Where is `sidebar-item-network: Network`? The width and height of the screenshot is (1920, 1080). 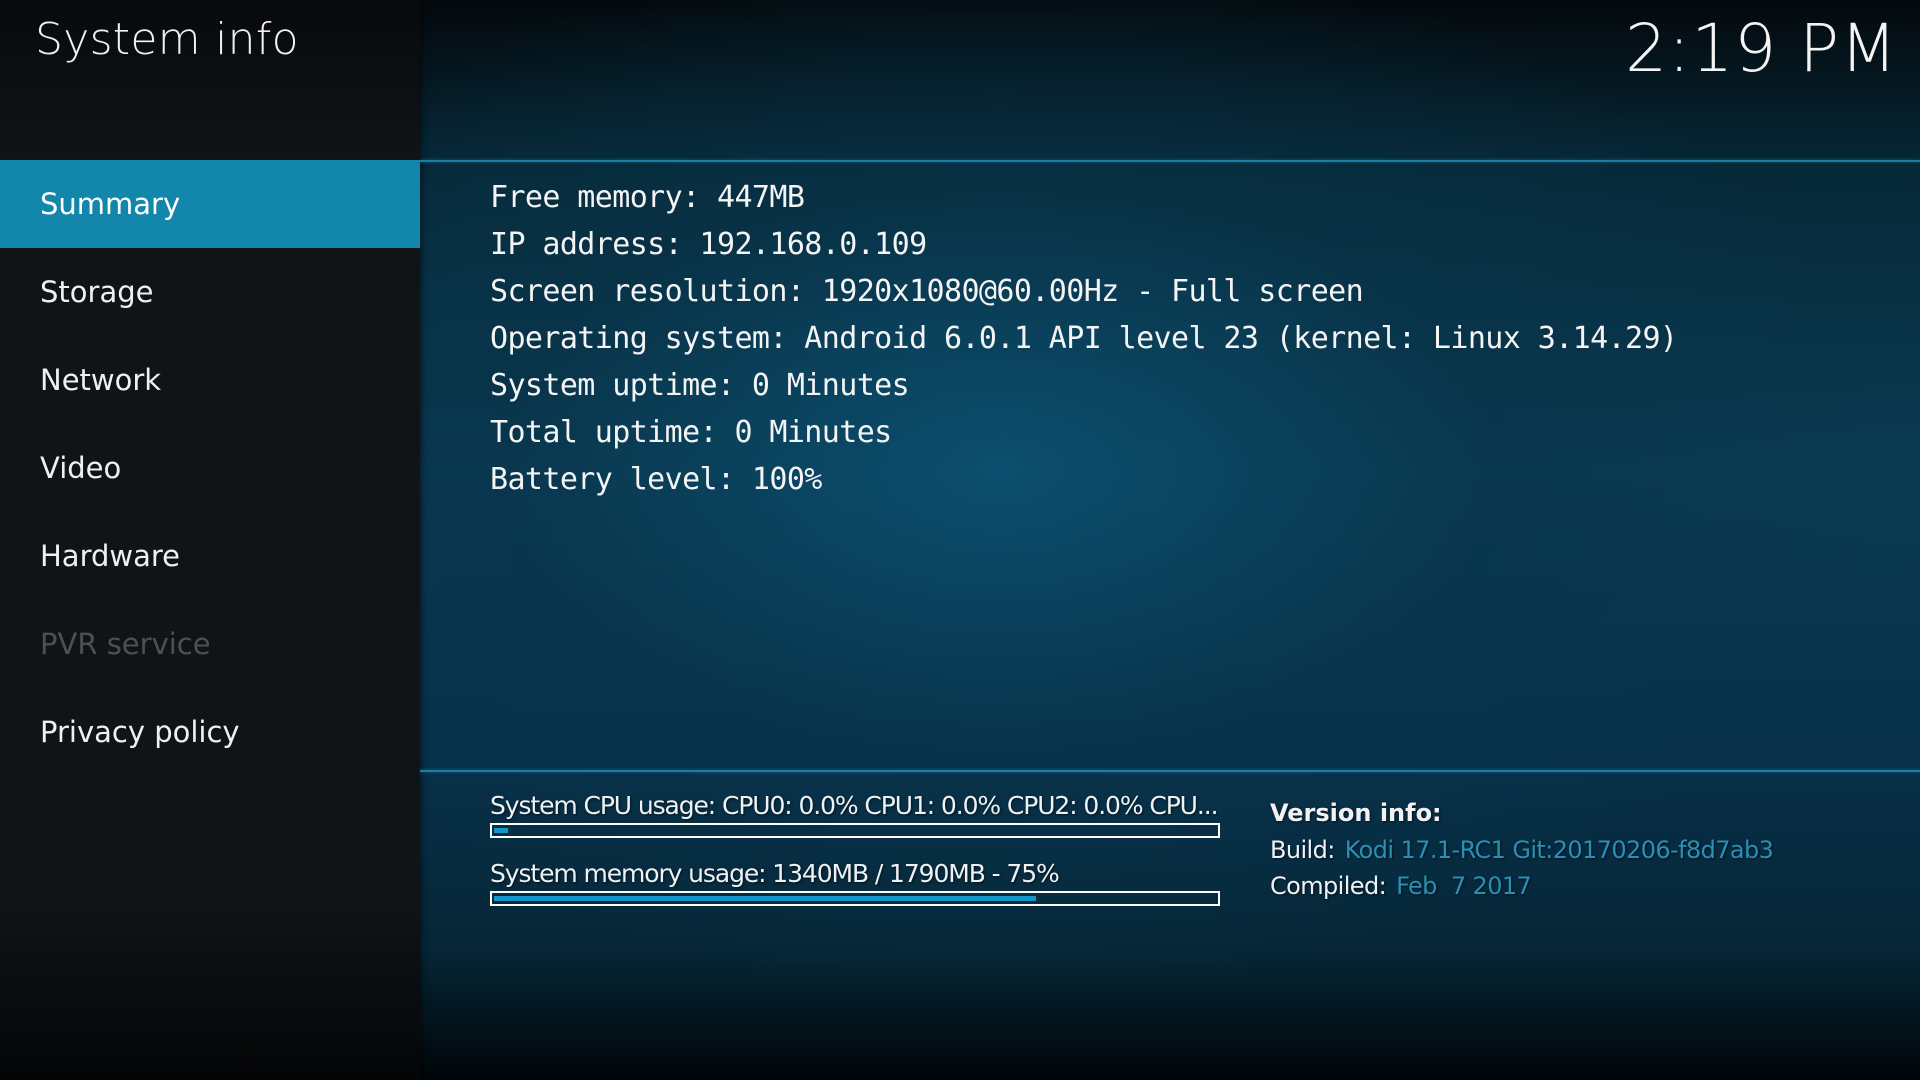
sidebar-item-network: Network is located at coordinates (210, 380).